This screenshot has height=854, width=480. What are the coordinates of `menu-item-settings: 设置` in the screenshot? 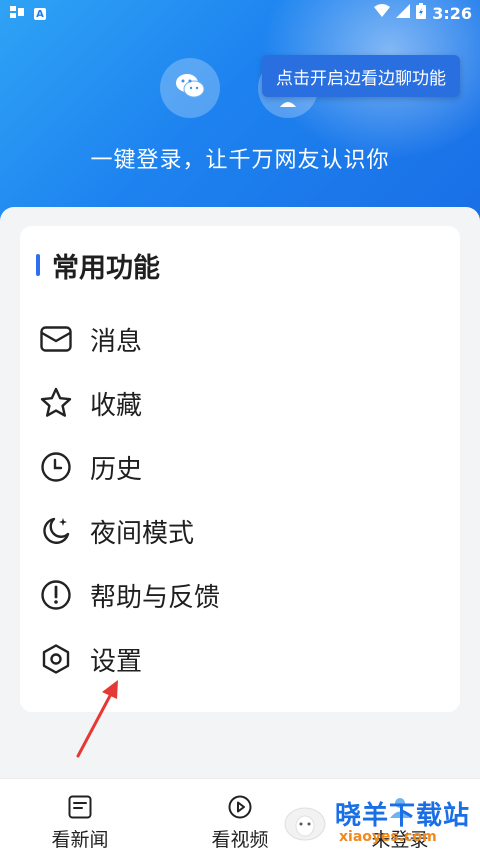 It's located at (238, 659).